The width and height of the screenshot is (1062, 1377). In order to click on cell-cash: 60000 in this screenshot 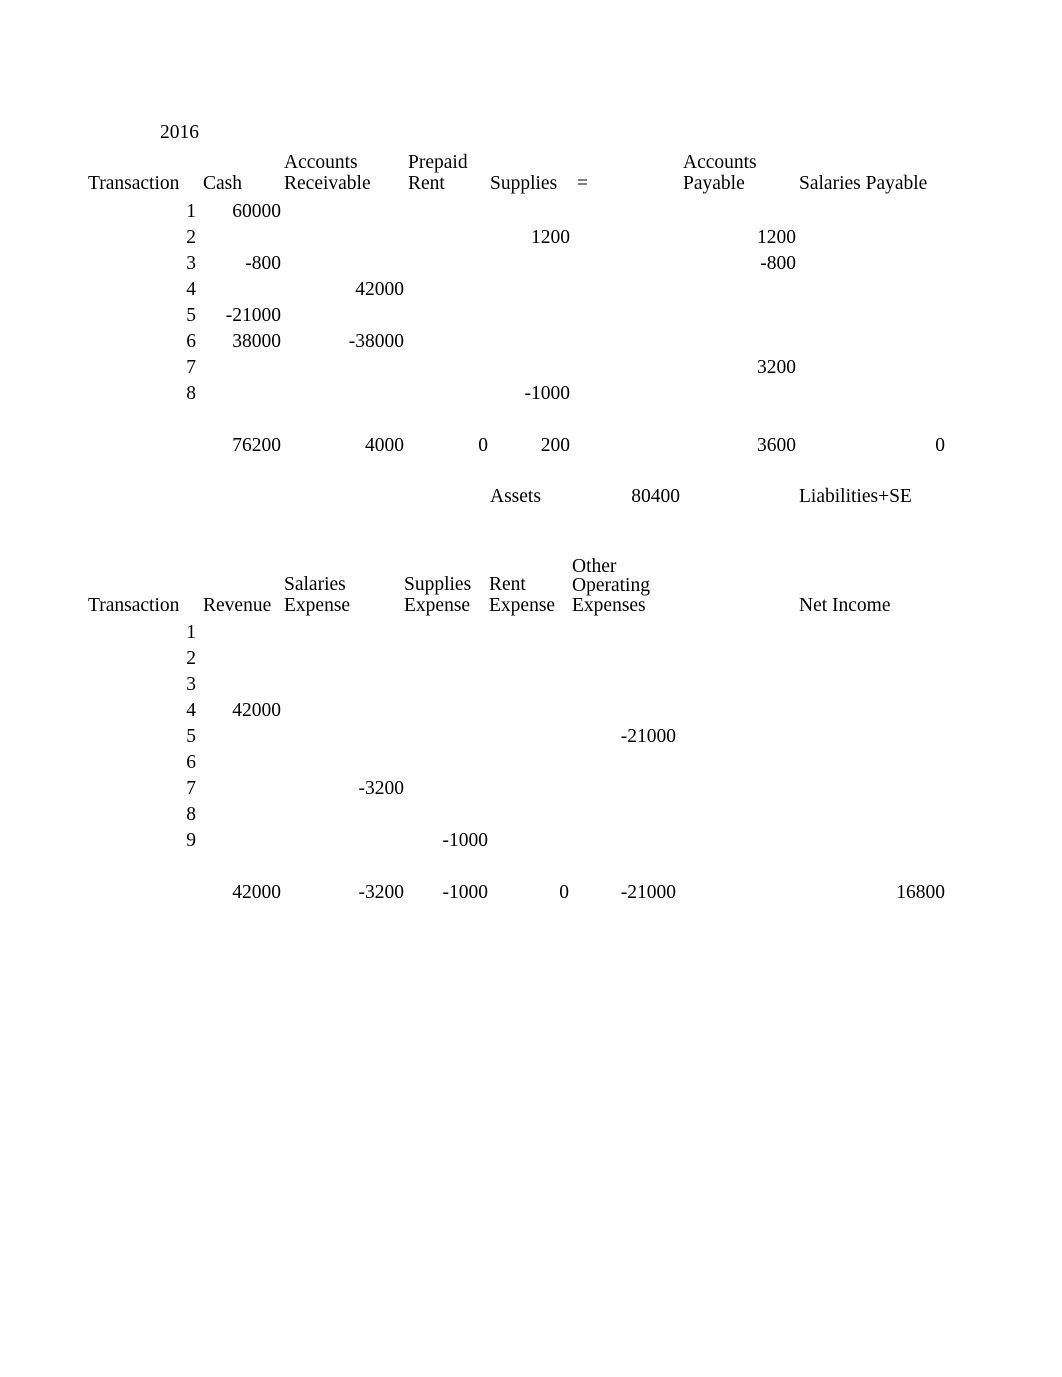, I will do `click(256, 211)`.